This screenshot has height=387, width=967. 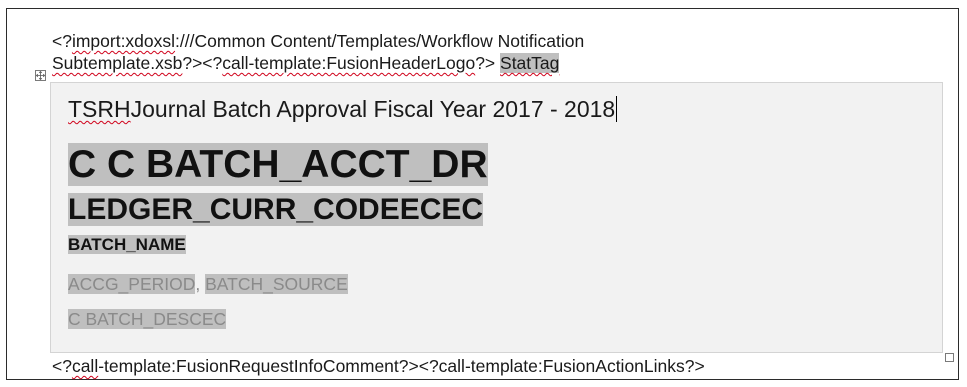 I want to click on ledger-curr-code-field: LEDGER_CURR_CODEECEC, so click(x=276, y=209).